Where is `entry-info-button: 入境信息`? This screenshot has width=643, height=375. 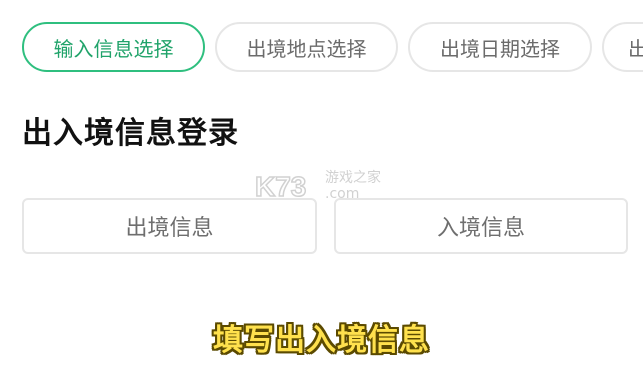
entry-info-button: 入境信息 is located at coordinates (481, 226).